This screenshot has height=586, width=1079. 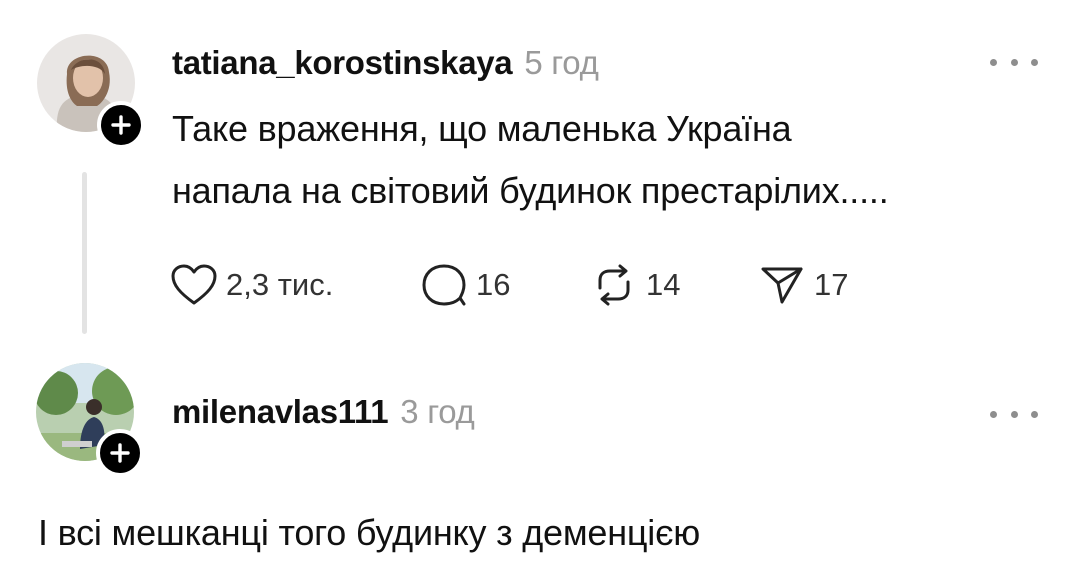 I want to click on repost-icon, so click(x=614, y=285).